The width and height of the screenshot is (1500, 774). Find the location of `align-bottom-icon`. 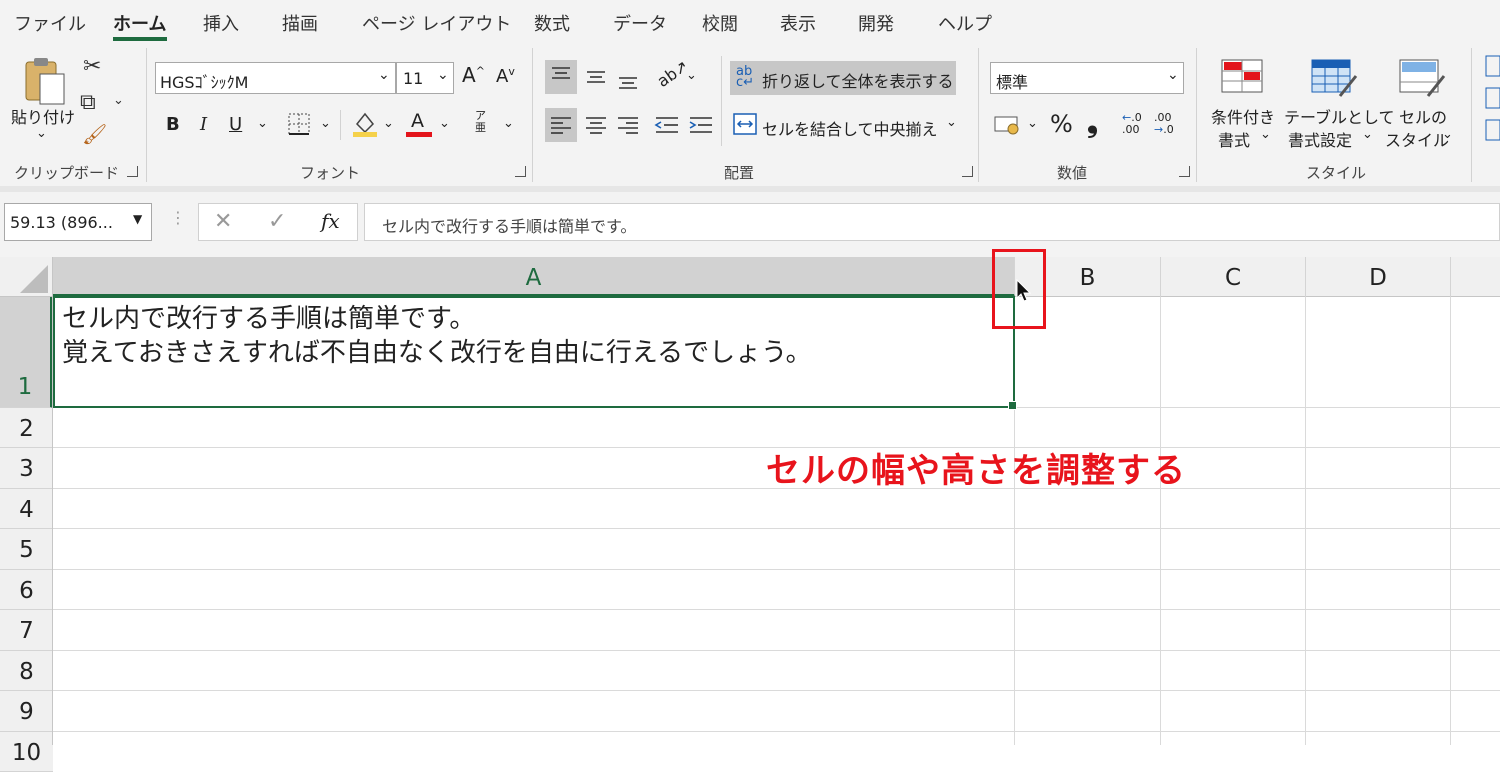

align-bottom-icon is located at coordinates (628, 77).